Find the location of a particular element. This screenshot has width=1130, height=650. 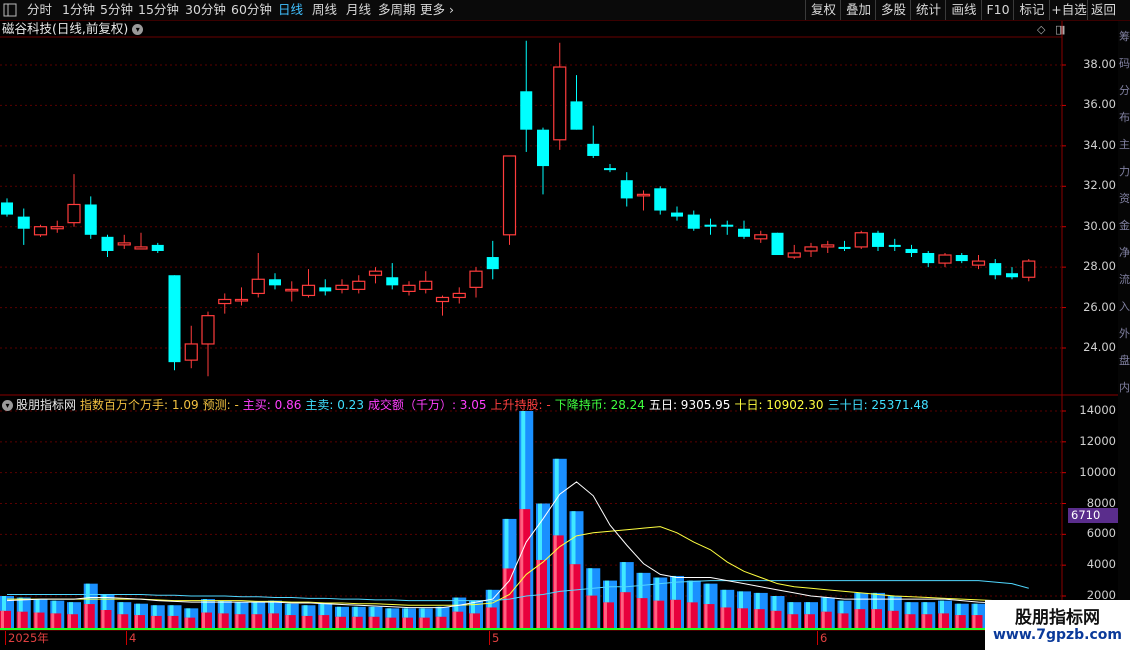

side-tab-char: 资 is located at coordinates (1124, 198).